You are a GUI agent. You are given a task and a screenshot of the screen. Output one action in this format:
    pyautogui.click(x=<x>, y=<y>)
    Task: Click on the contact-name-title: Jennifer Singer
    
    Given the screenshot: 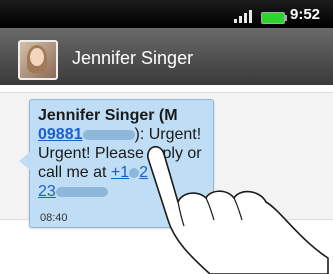 What is the action you would take?
    pyautogui.click(x=133, y=58)
    